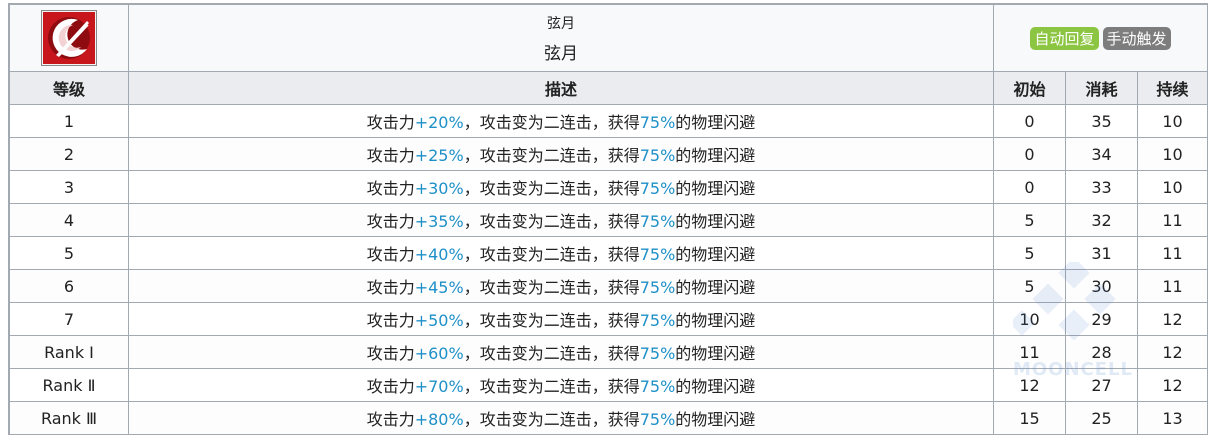  I want to click on skill-icon-cell, so click(69, 38).